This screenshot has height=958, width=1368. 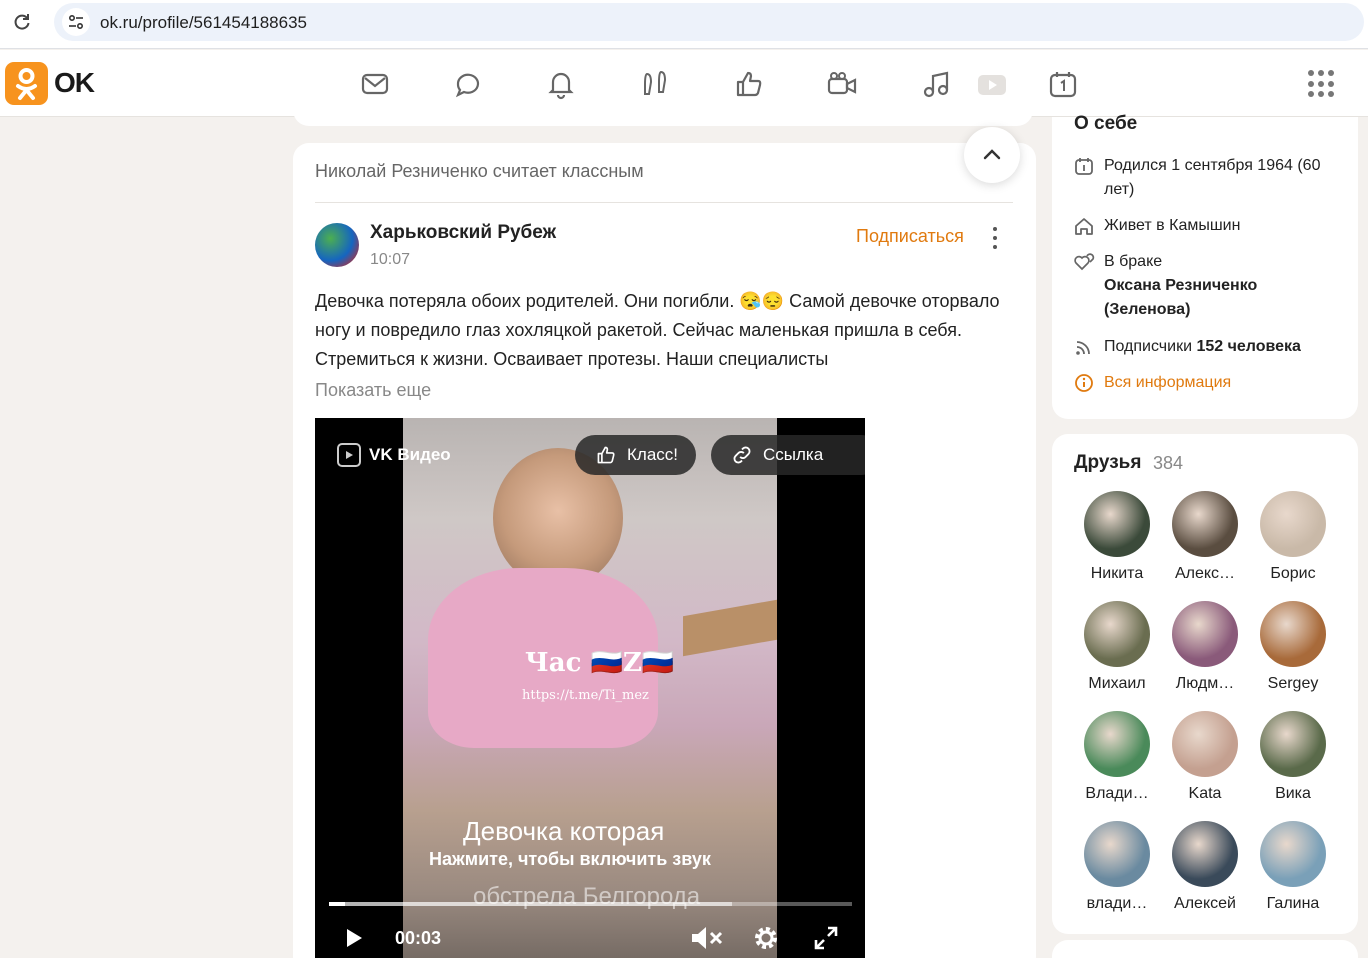 What do you see at coordinates (1212, 177) in the screenshot?
I see `birth-text: Родился 1 сентября 1964 (60 лет)` at bounding box center [1212, 177].